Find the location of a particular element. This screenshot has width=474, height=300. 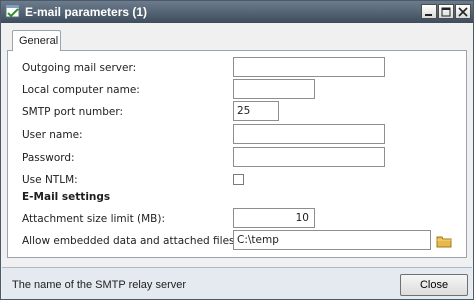

close-window-button is located at coordinates (463, 11).